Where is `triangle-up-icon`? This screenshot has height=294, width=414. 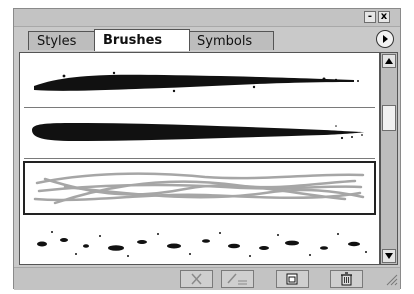
triangle-up-icon is located at coordinates (389, 61).